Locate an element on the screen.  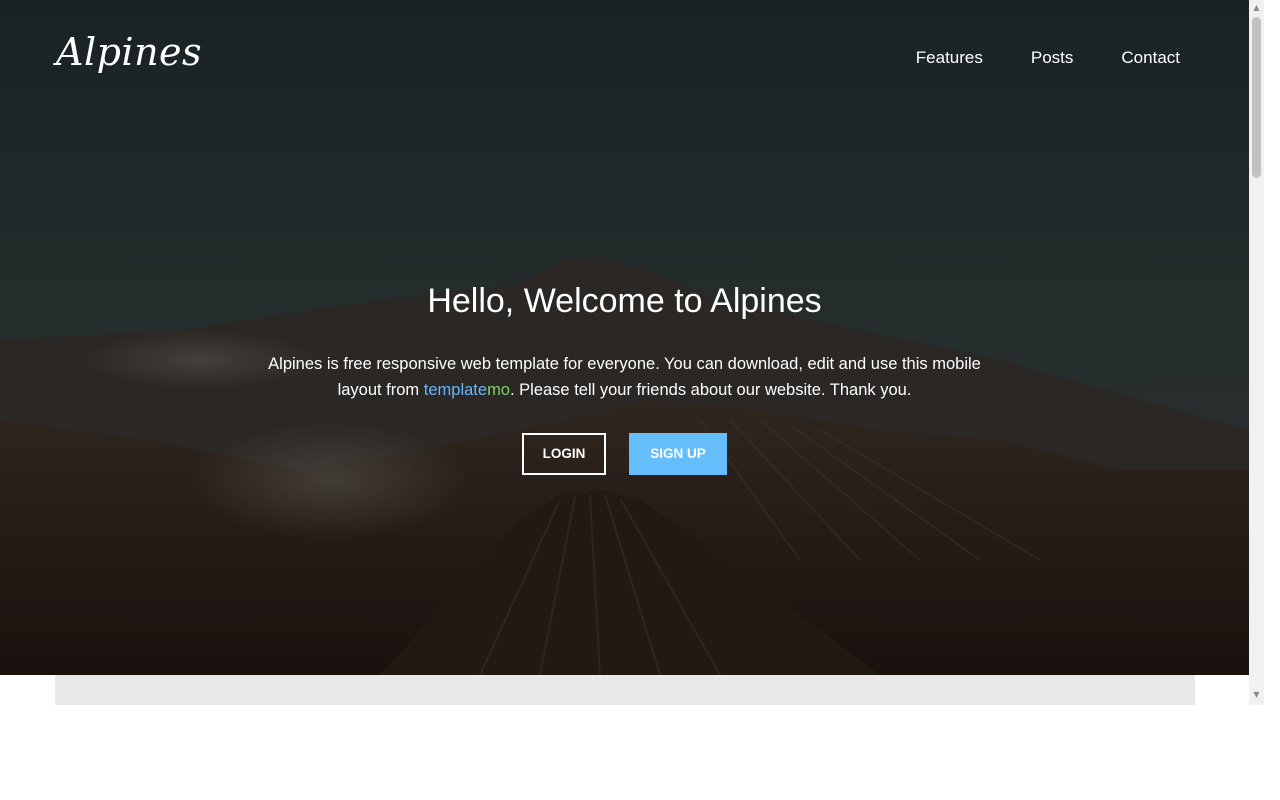
templatemo-link-part-b: mo is located at coordinates (498, 390).